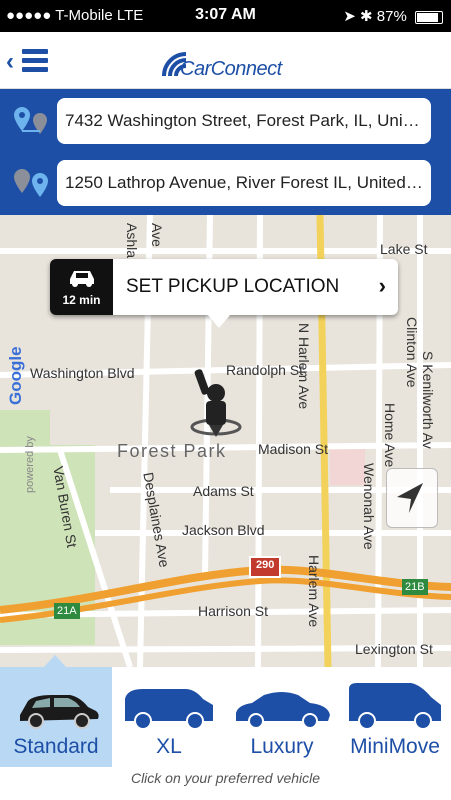 The image size is (451, 800). What do you see at coordinates (15, 375) in the screenshot?
I see `google-logo: Google` at bounding box center [15, 375].